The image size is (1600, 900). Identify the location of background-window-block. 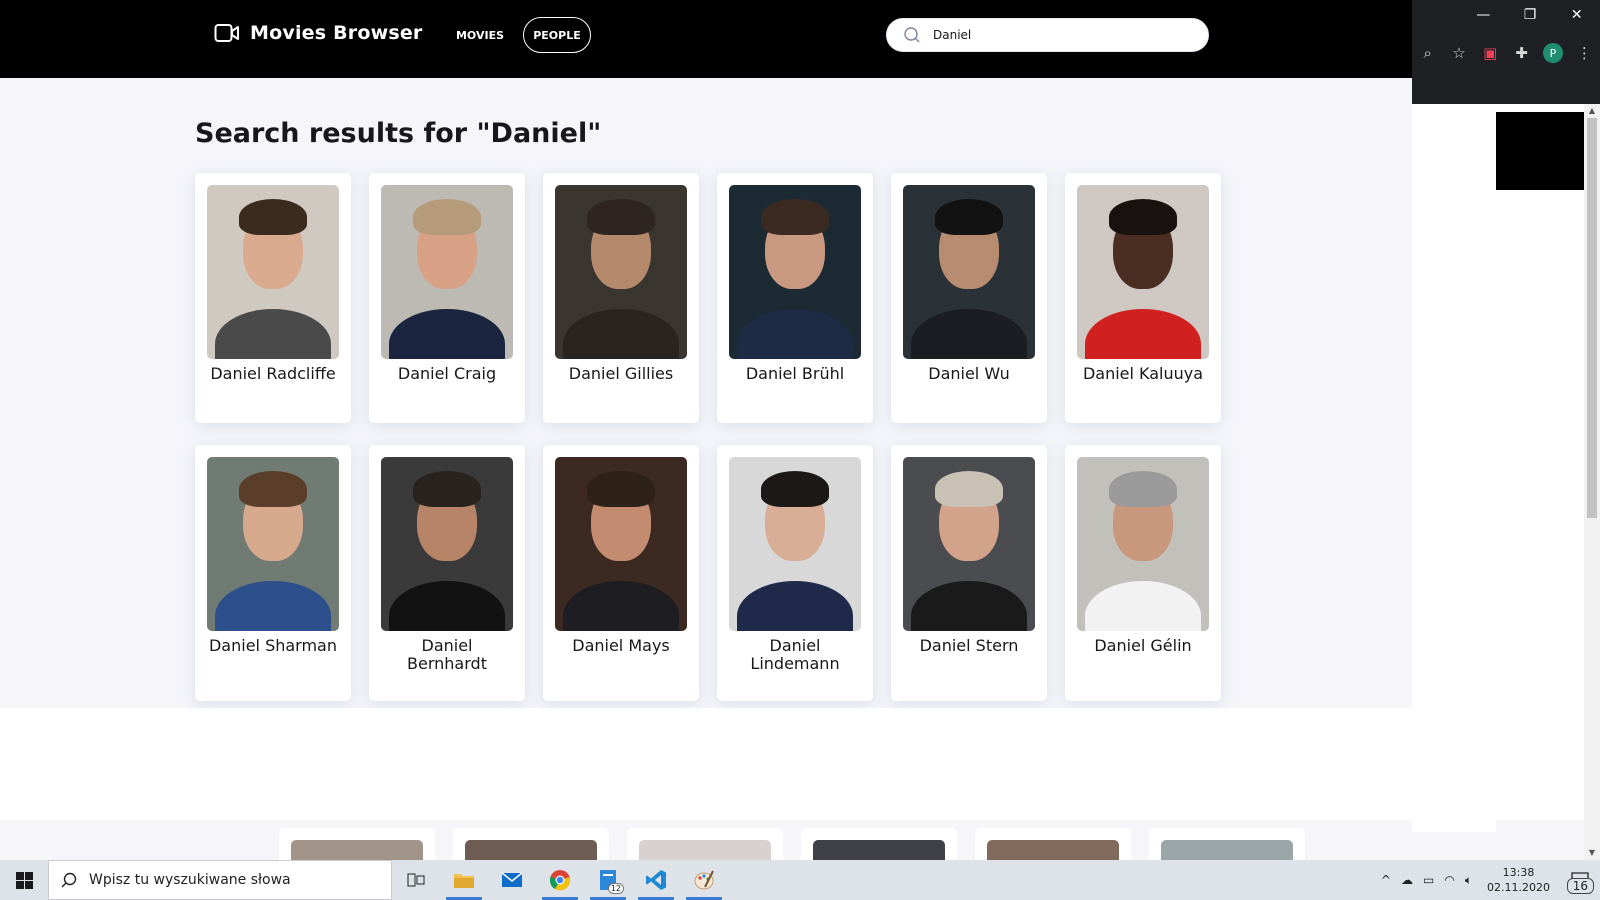
(1540, 151).